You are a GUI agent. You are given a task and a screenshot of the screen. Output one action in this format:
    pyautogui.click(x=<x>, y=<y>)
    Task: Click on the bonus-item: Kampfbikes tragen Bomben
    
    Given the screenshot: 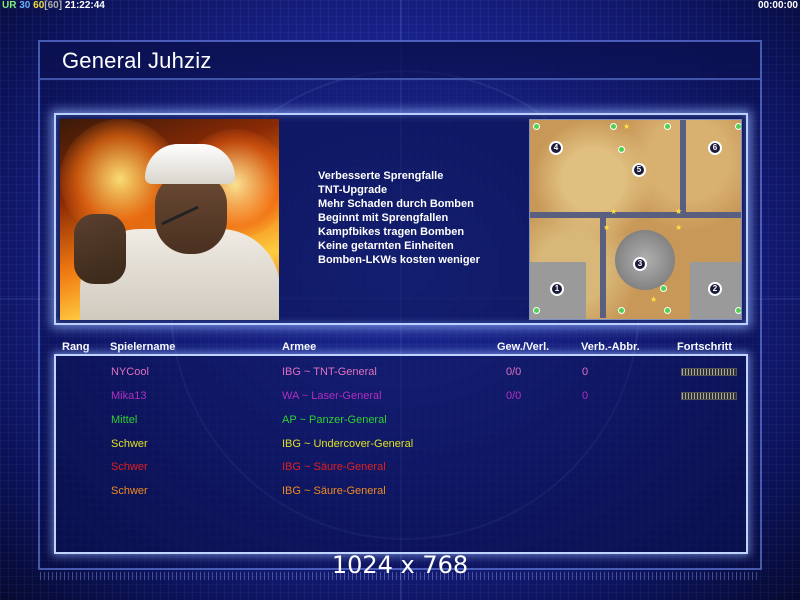 What is the action you would take?
    pyautogui.click(x=391, y=232)
    